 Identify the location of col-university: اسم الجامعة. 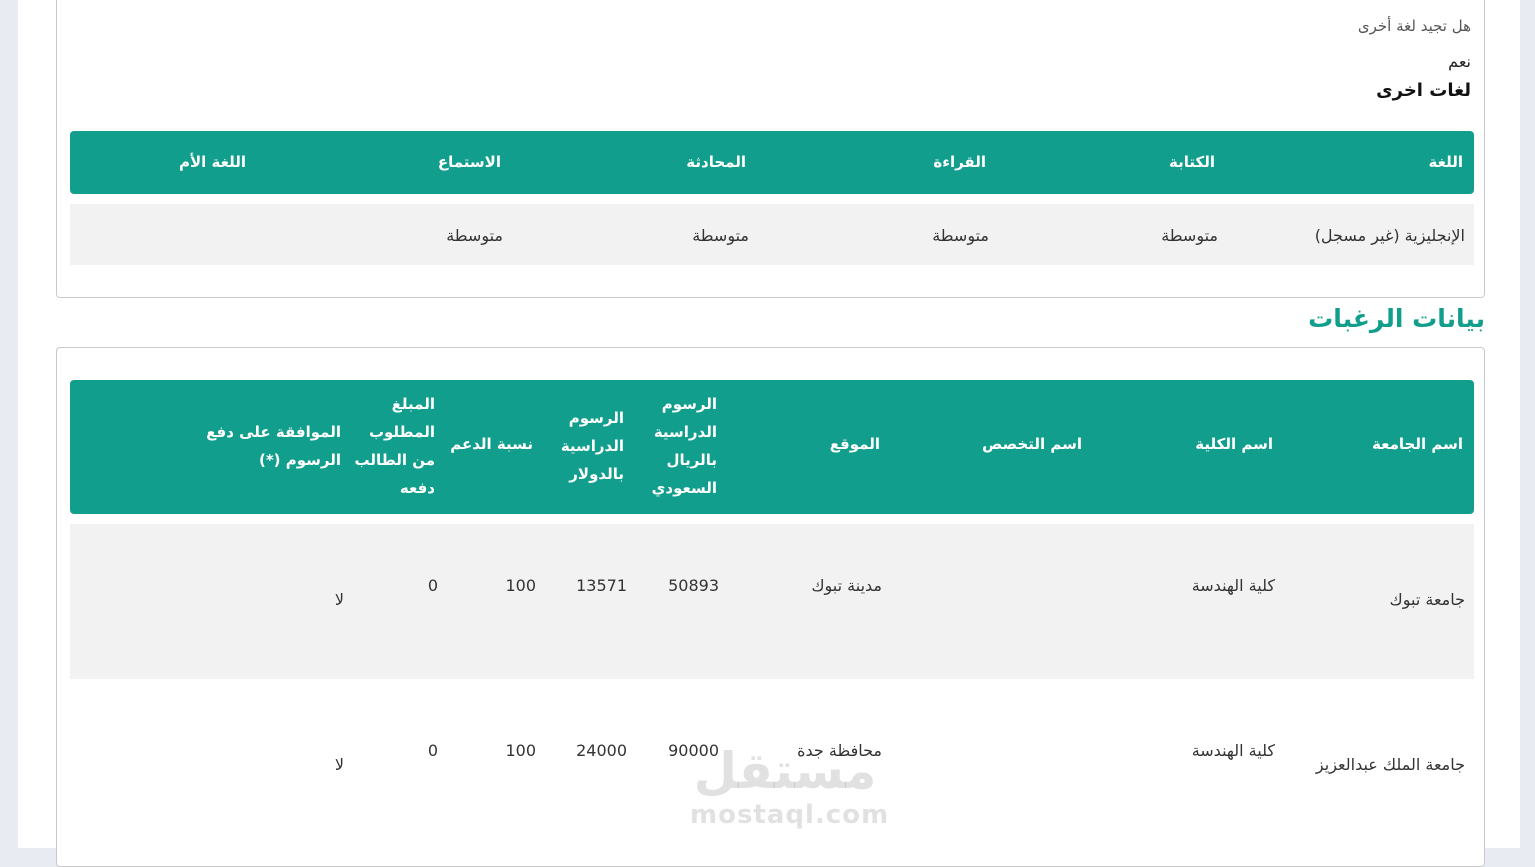
(1417, 444).